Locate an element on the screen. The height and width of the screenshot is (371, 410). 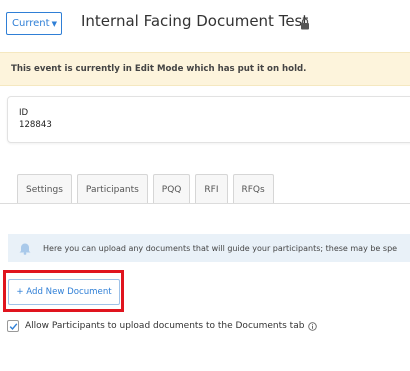
allow-upload-checkbox is located at coordinates (13, 326).